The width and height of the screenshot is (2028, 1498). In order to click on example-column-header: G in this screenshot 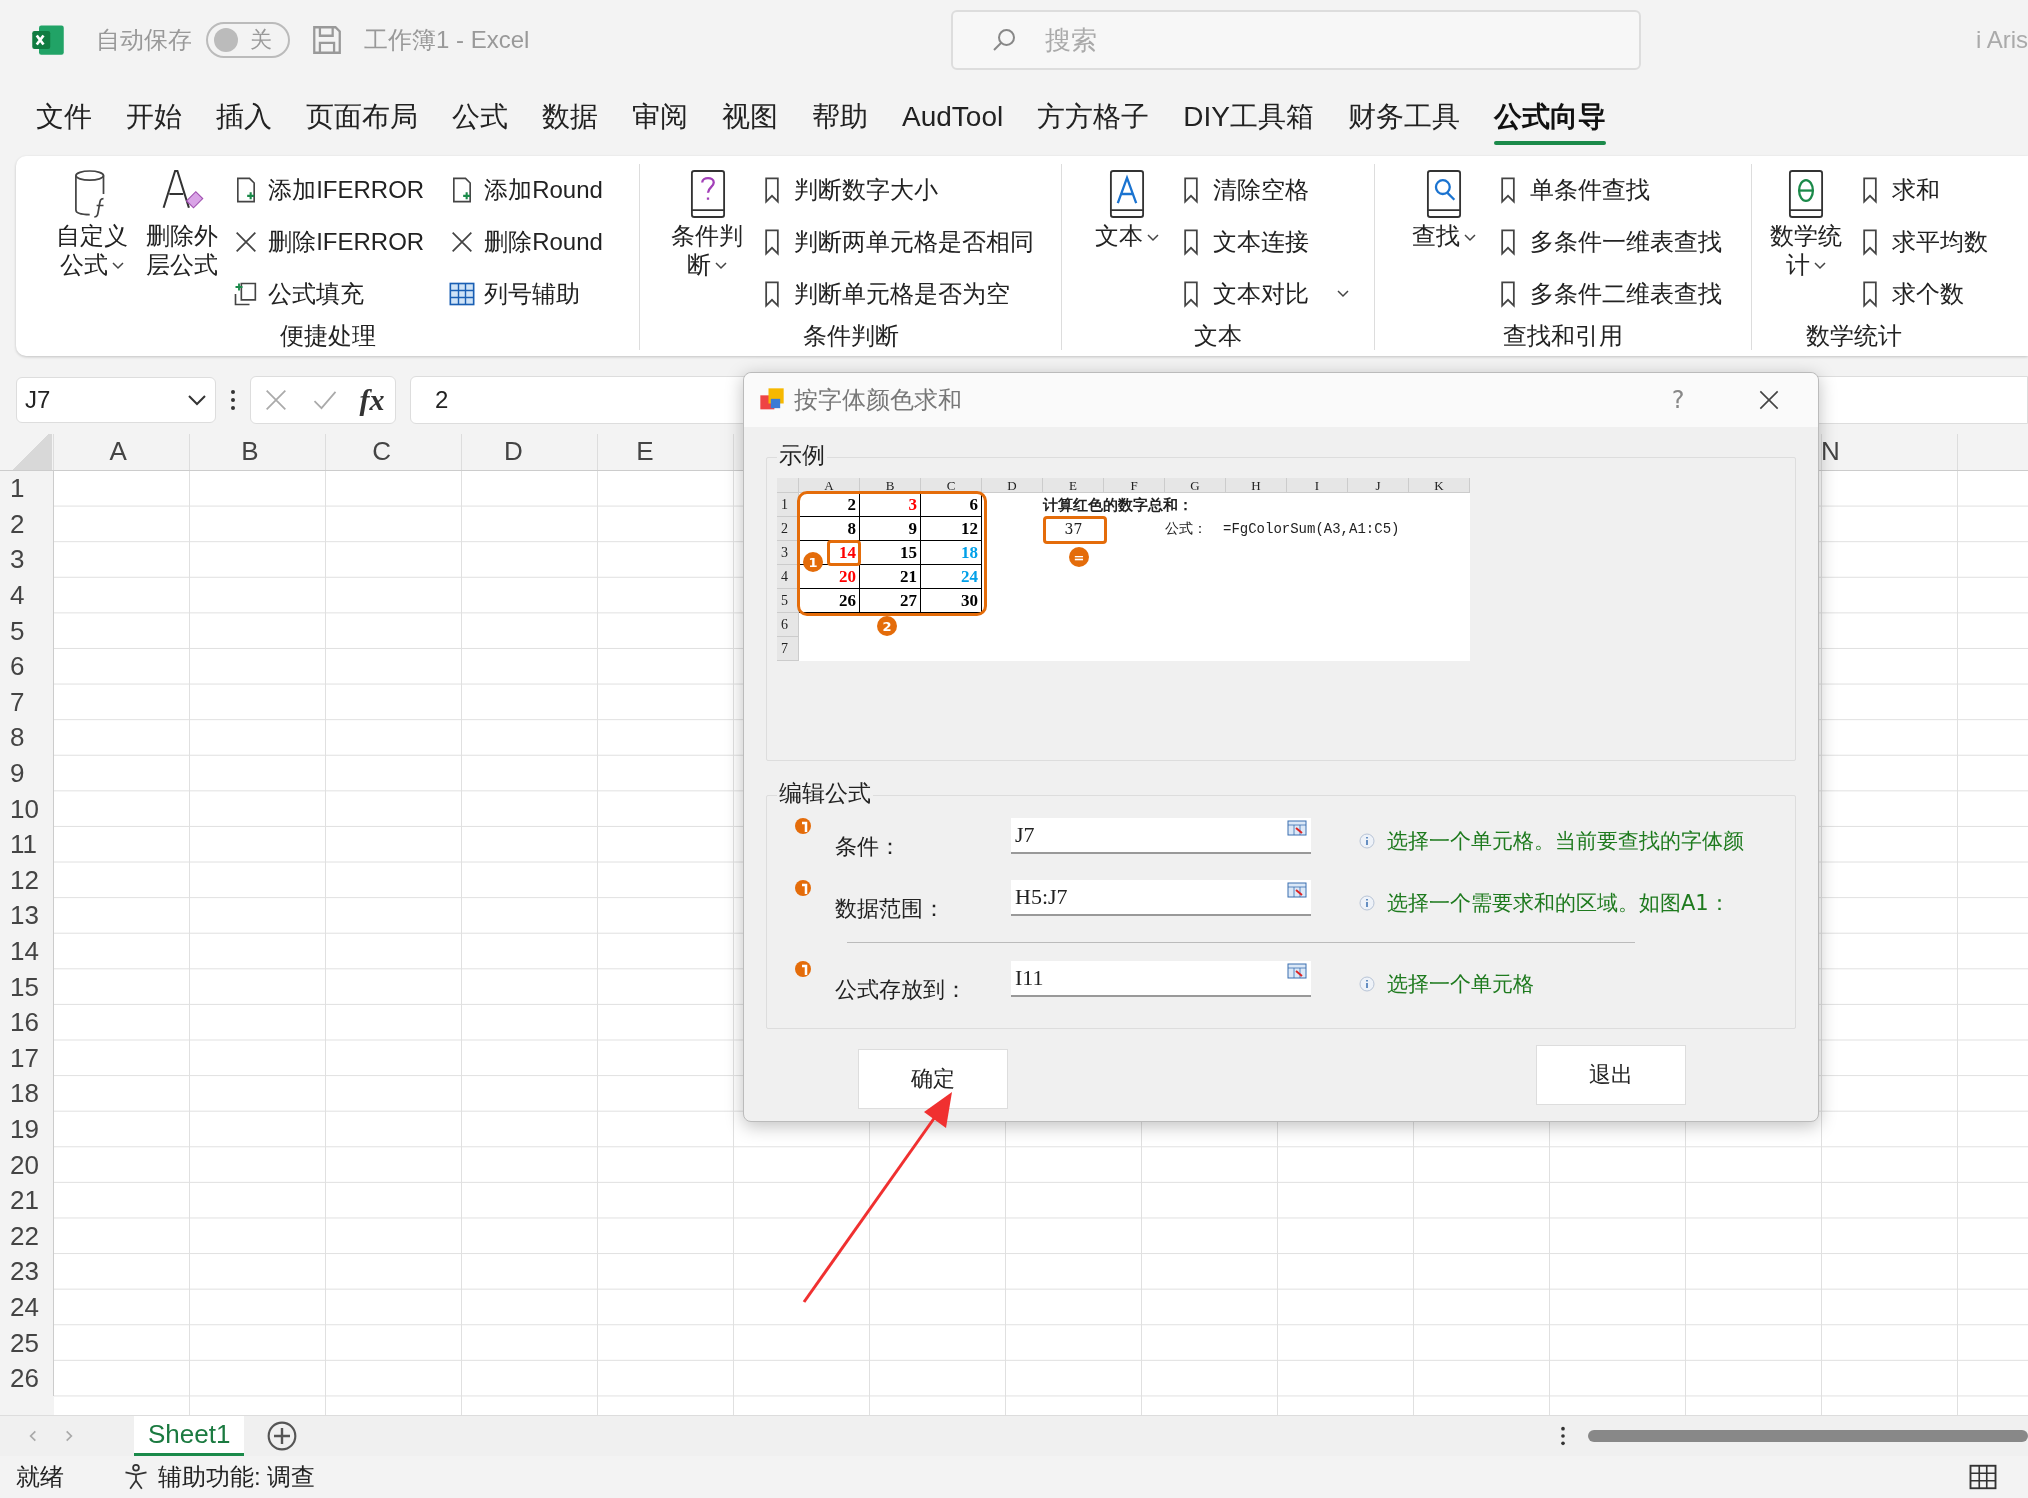, I will do `click(1195, 485)`.